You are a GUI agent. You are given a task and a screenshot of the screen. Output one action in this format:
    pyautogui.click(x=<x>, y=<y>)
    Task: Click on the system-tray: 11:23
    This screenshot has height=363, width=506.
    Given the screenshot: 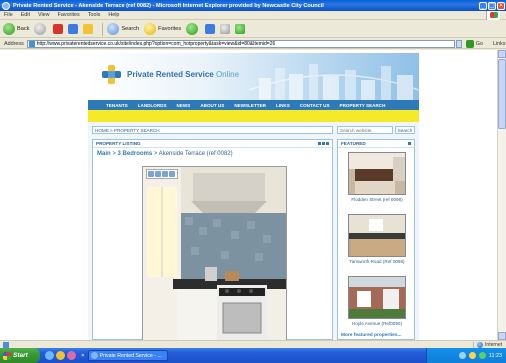 What is the action you would take?
    pyautogui.click(x=466, y=355)
    